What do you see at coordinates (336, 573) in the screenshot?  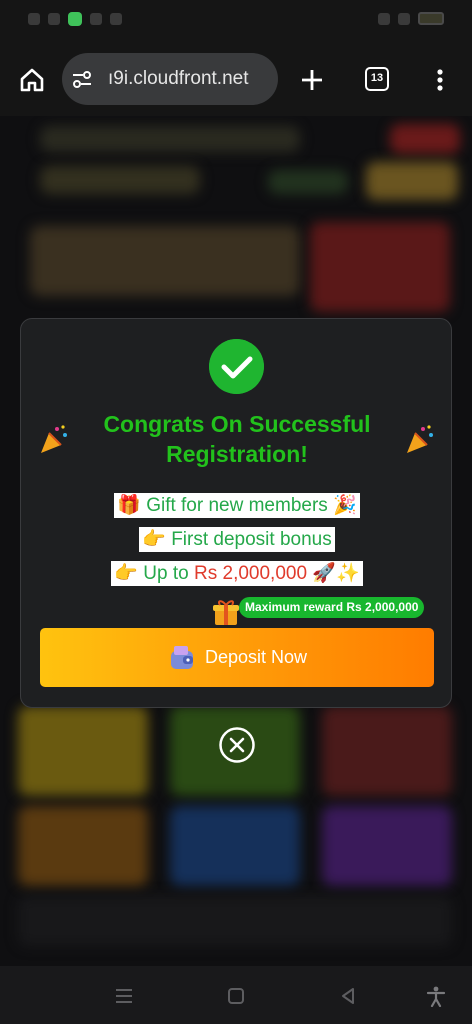 I see `rocket-sparkles-icon: 🚀✨` at bounding box center [336, 573].